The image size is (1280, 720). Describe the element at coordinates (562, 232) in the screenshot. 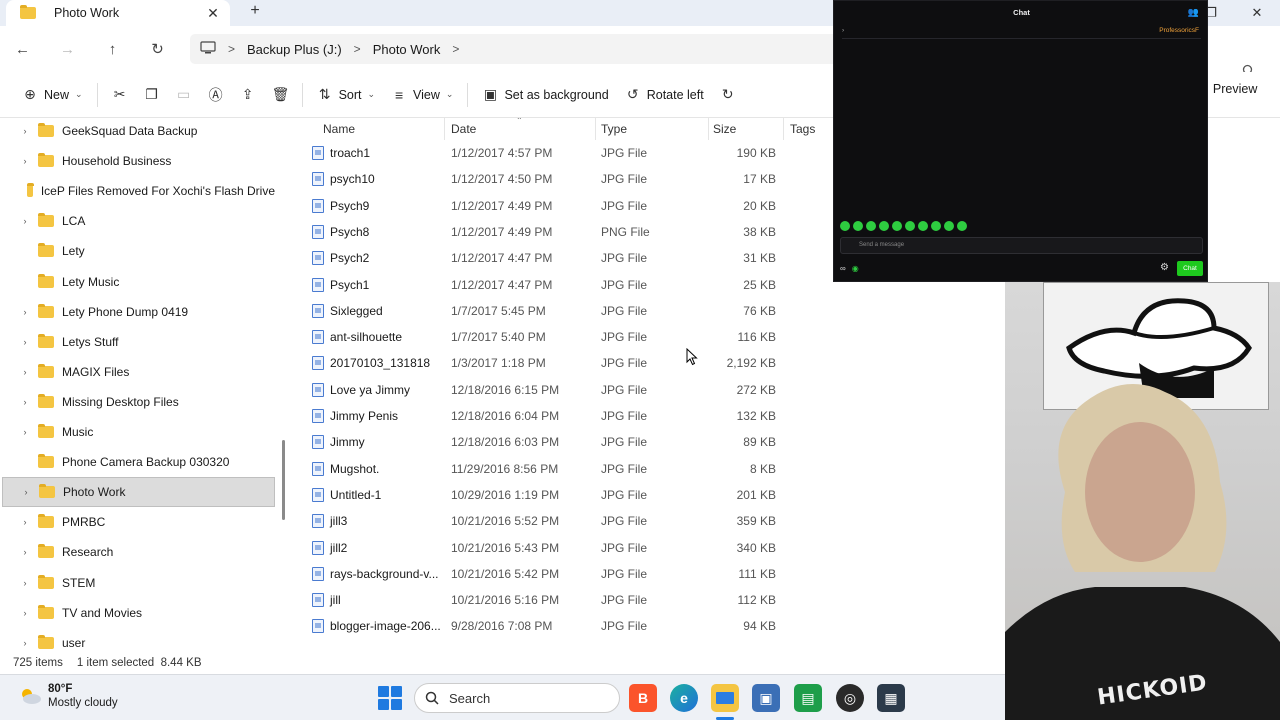

I see `file-row: Psych8 1/12/2017 4:49 PM PNG File 38 KB` at that location.